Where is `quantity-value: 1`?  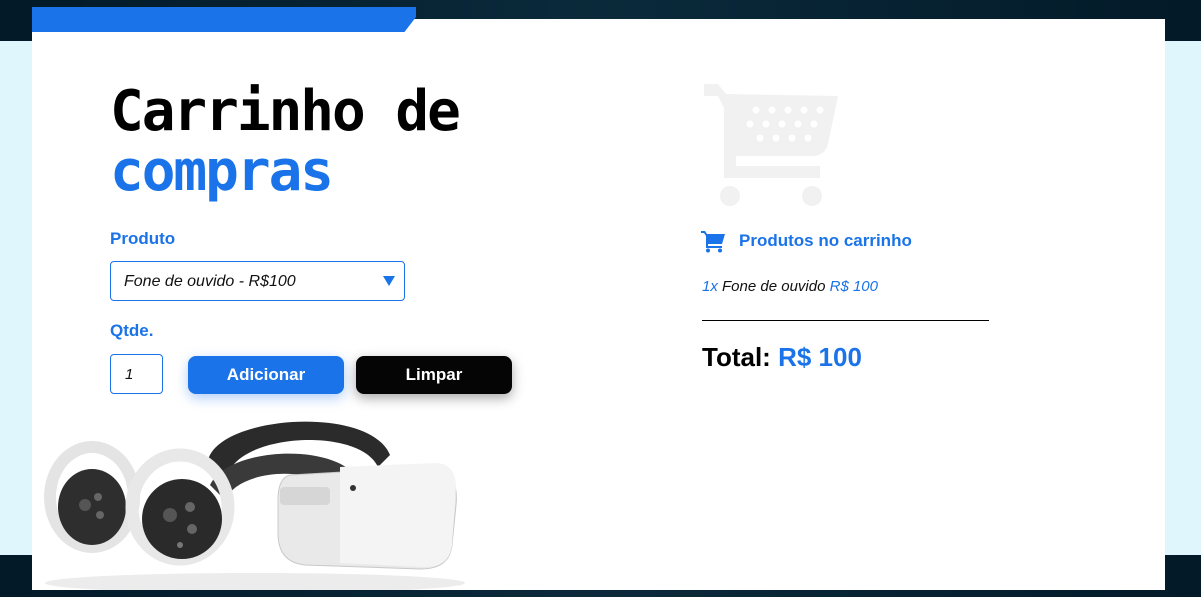 quantity-value: 1 is located at coordinates (129, 374).